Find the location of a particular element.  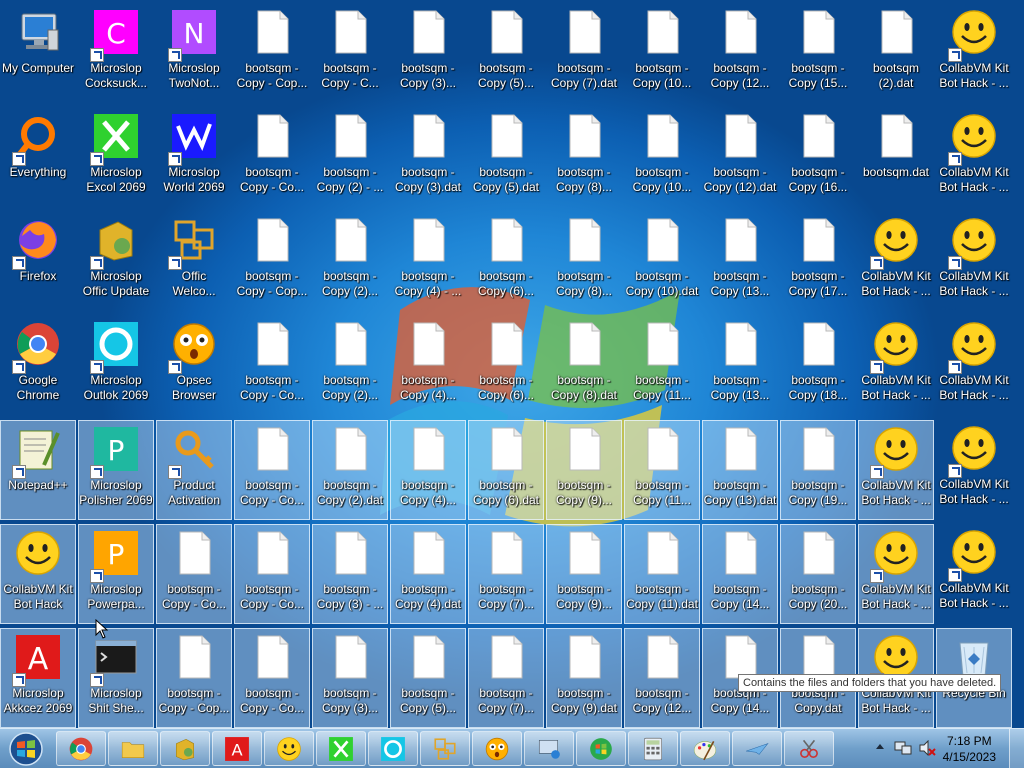

desktop-icon-microslop-offic-update-2-1: Microslop Offic Update is located at coordinates (116, 262).